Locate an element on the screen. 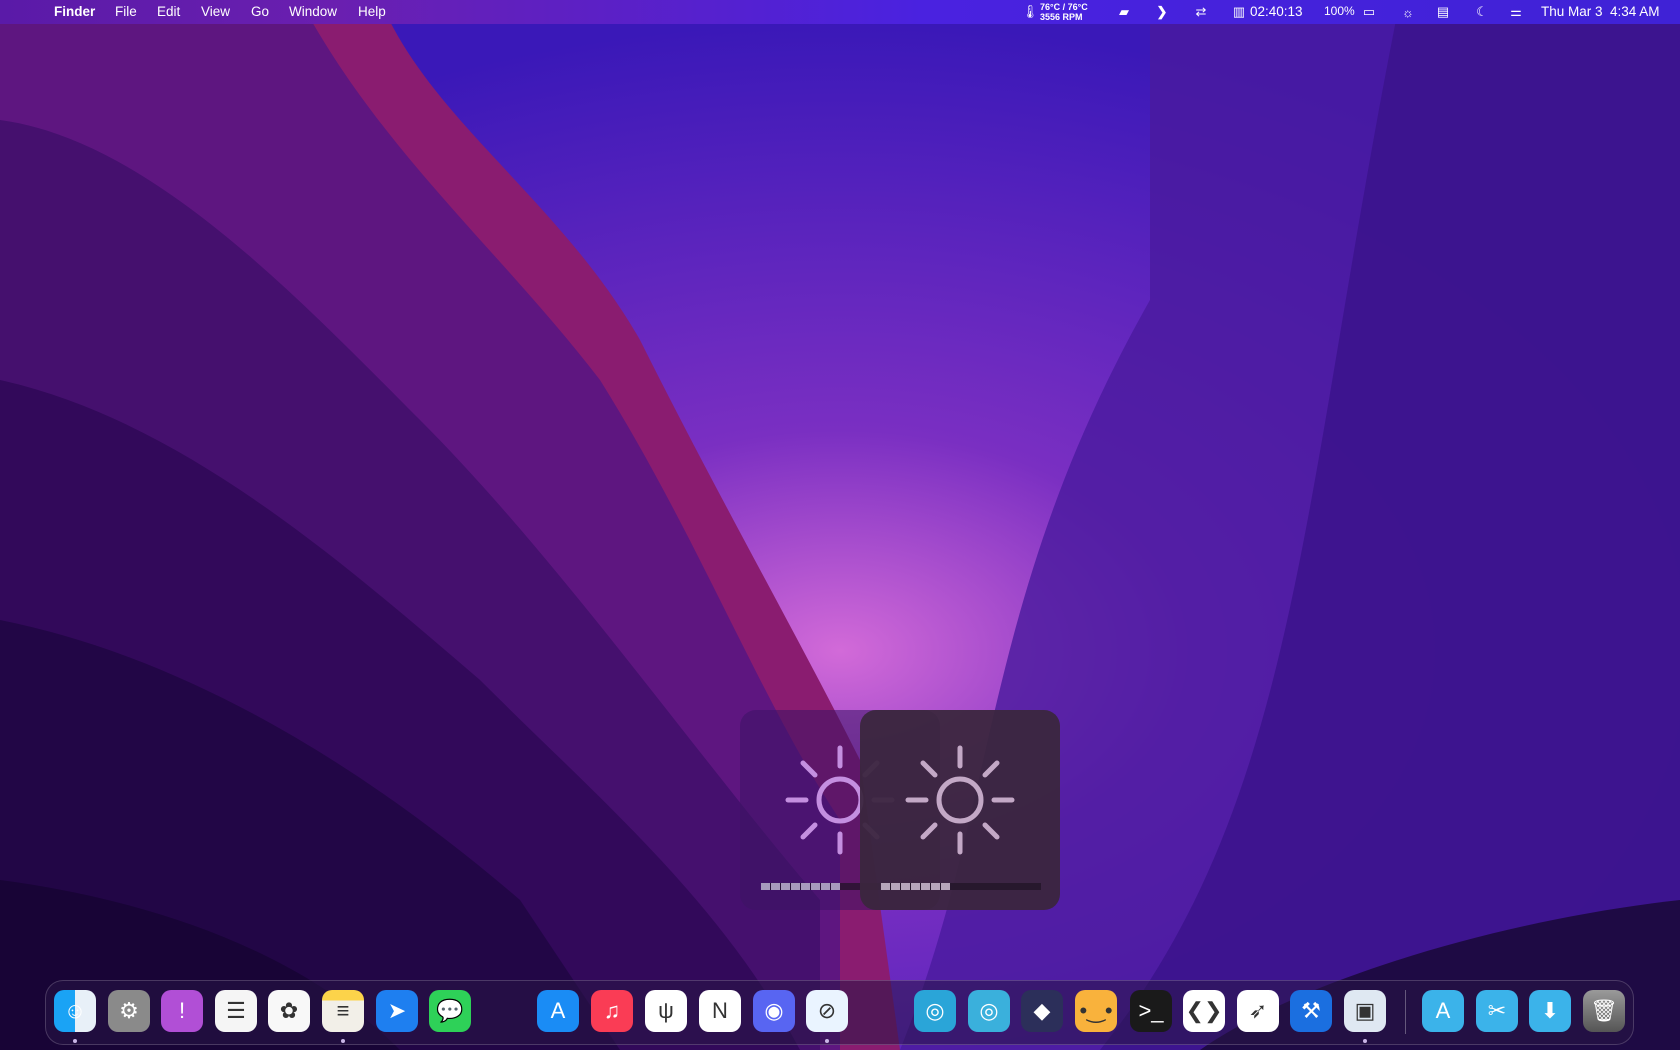  finder-icon: ☺ is located at coordinates (75, 1010).